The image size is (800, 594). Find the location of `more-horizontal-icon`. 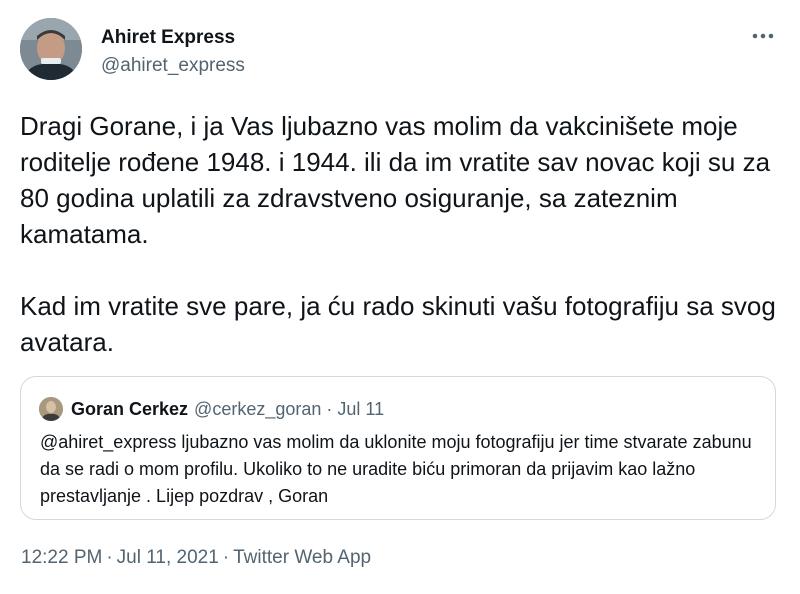

more-horizontal-icon is located at coordinates (763, 36).